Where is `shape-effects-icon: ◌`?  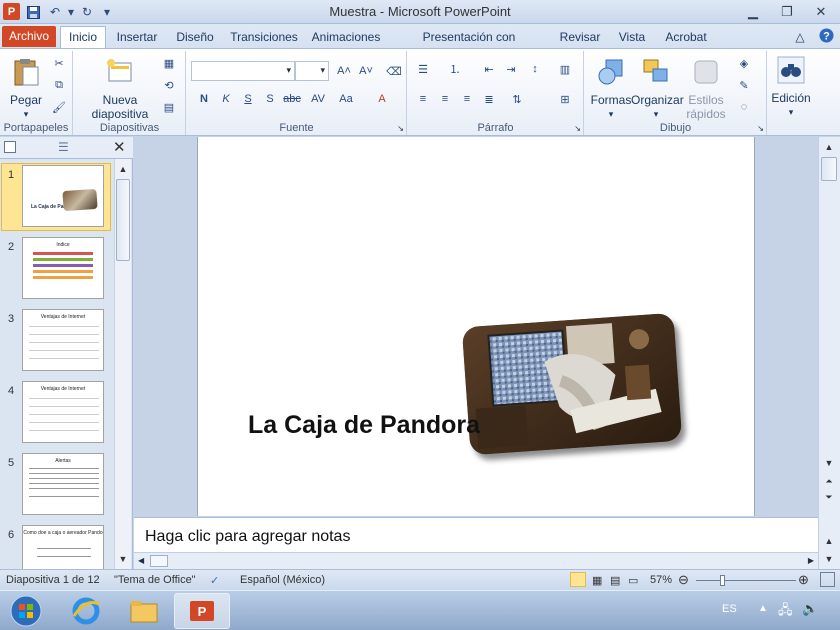
shape-effects-icon: ◌ is located at coordinates (744, 107).